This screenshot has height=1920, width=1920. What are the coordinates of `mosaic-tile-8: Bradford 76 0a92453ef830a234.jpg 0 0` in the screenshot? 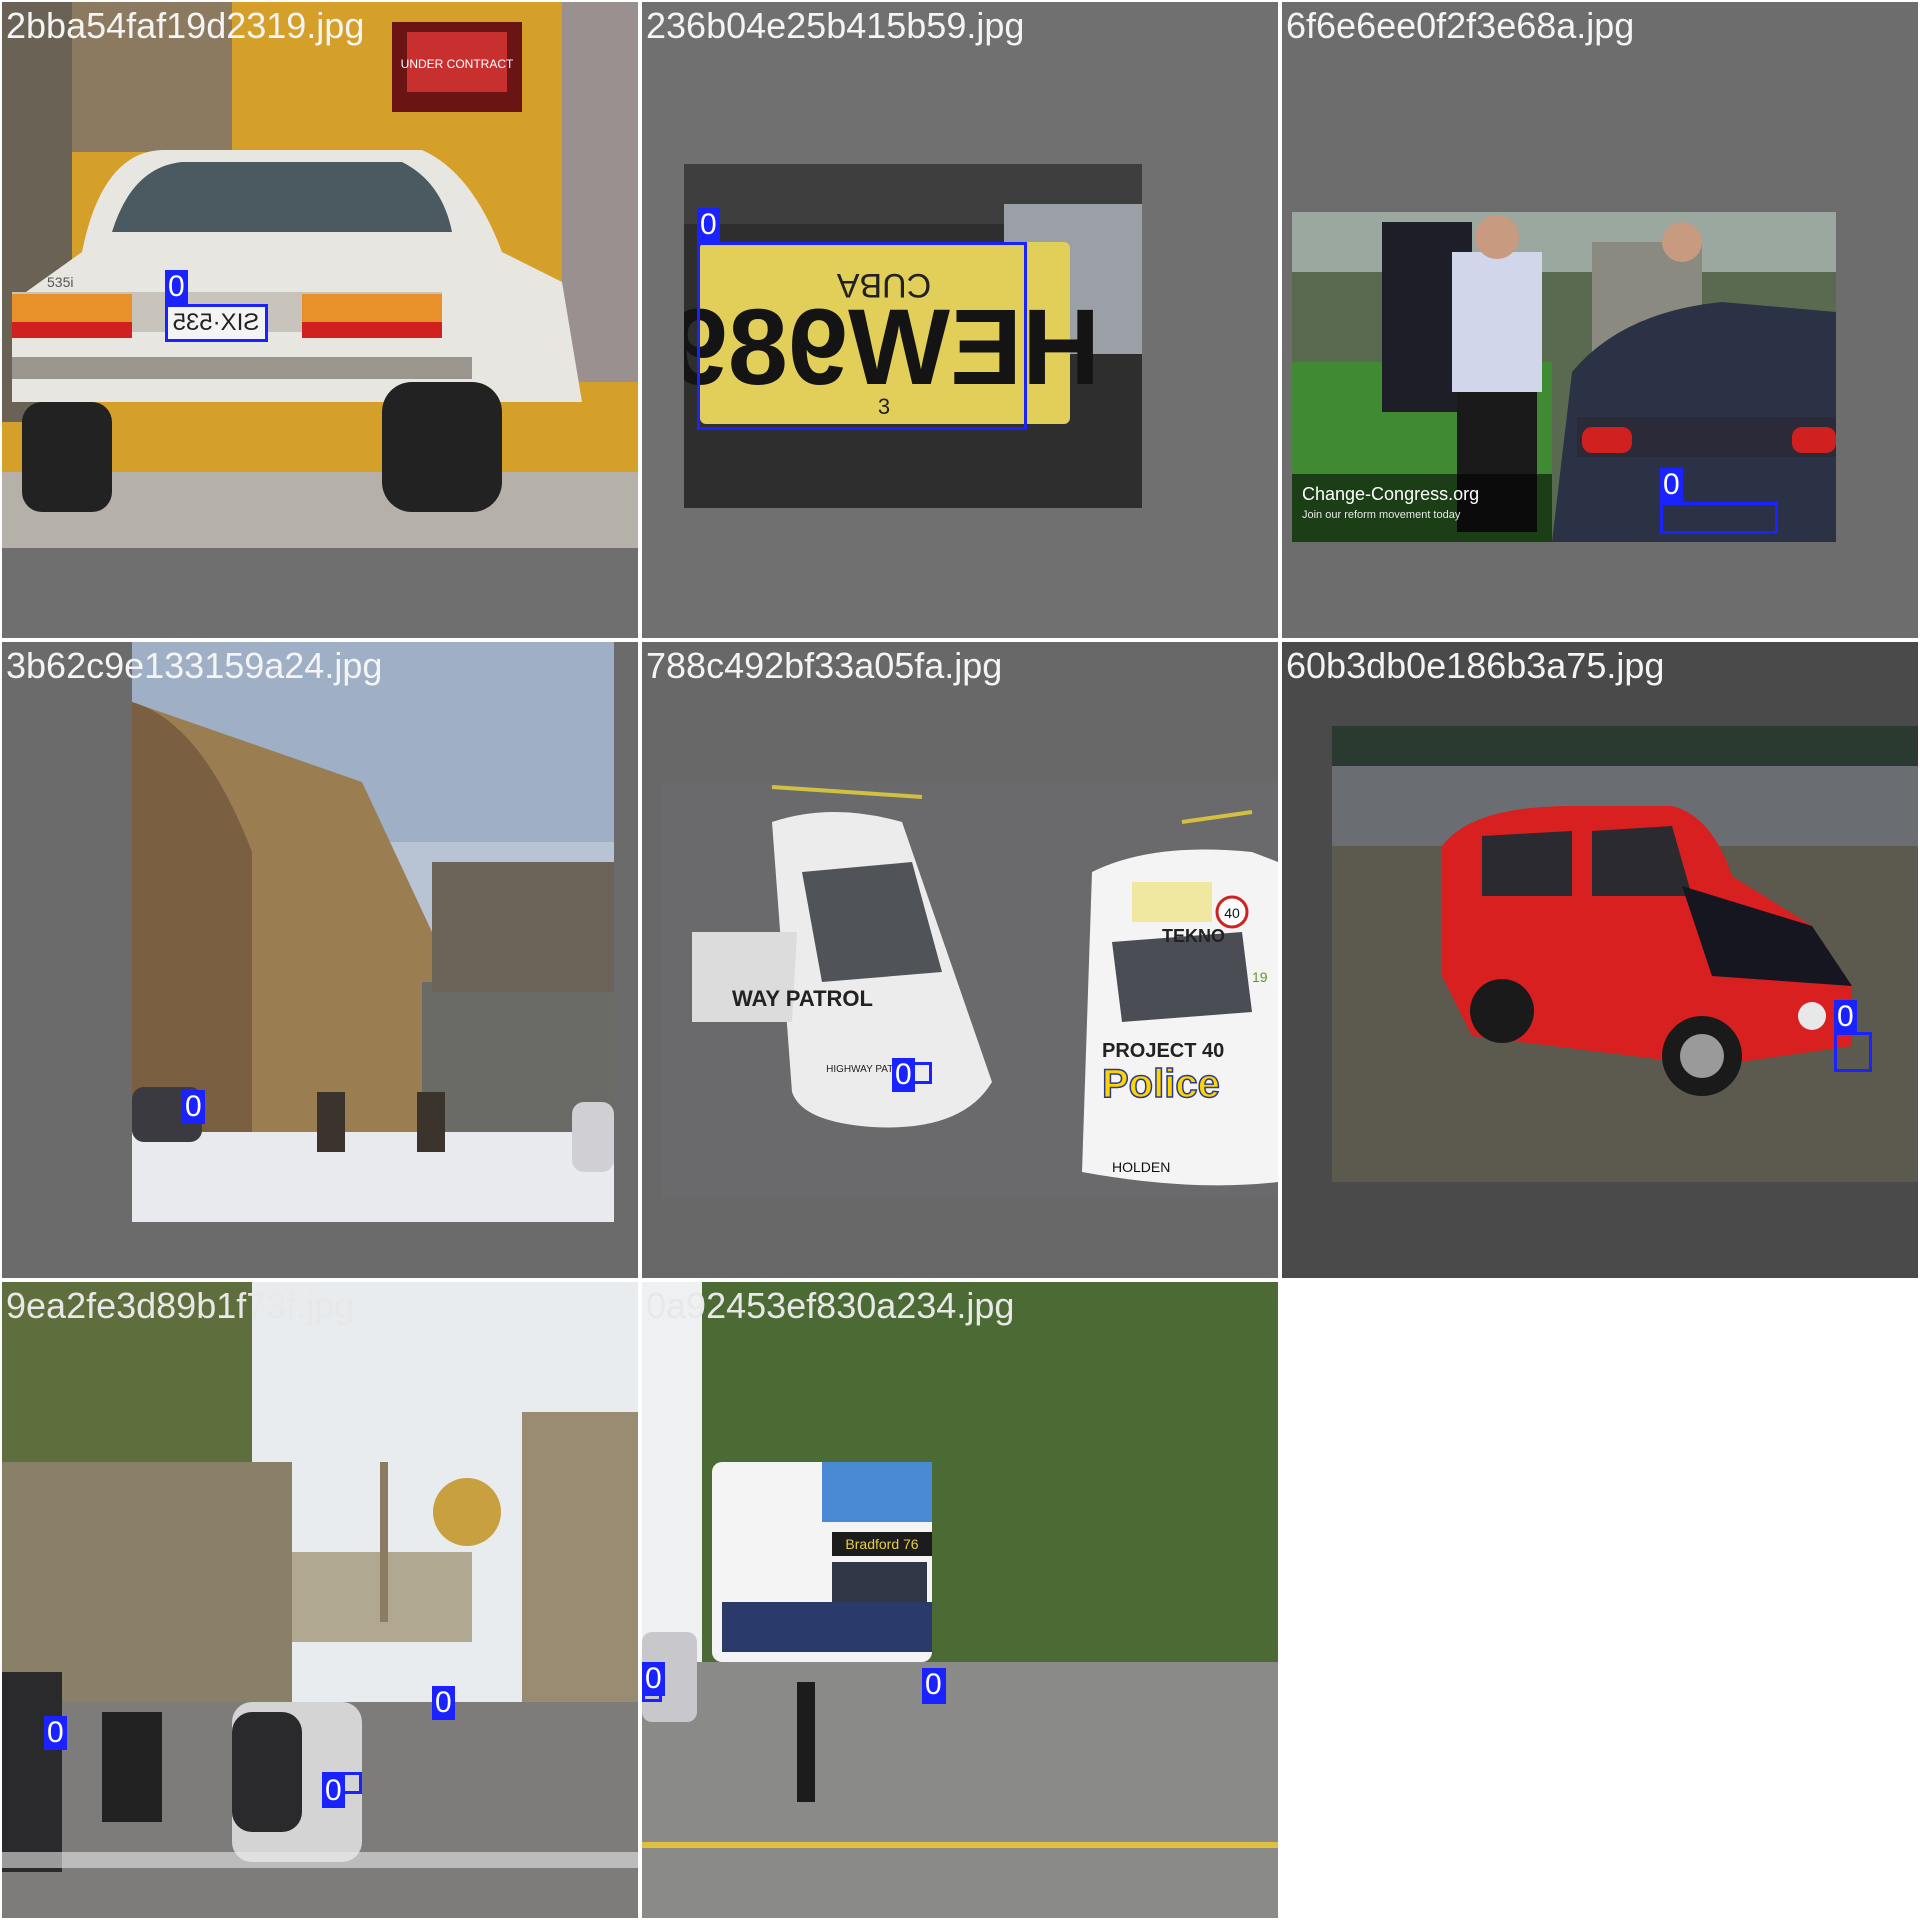 It's located at (960, 1600).